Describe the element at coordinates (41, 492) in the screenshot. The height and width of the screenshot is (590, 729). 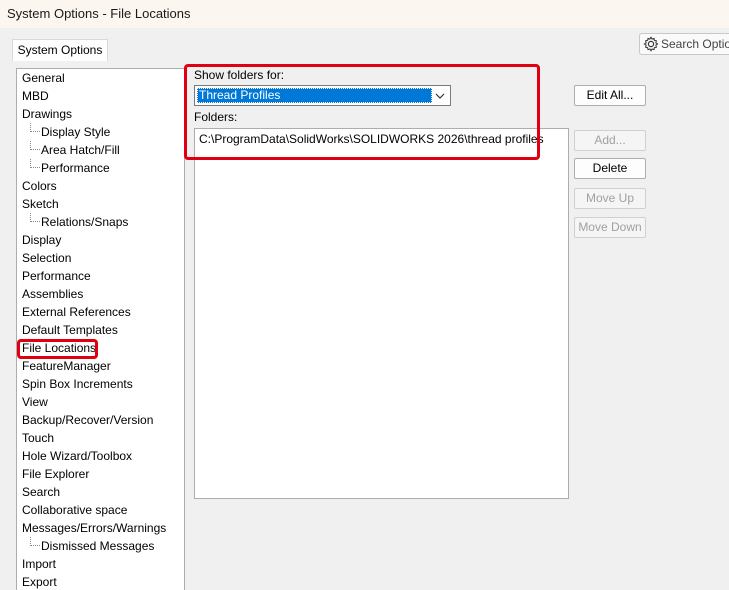
I see `tree-item-search: Search` at that location.